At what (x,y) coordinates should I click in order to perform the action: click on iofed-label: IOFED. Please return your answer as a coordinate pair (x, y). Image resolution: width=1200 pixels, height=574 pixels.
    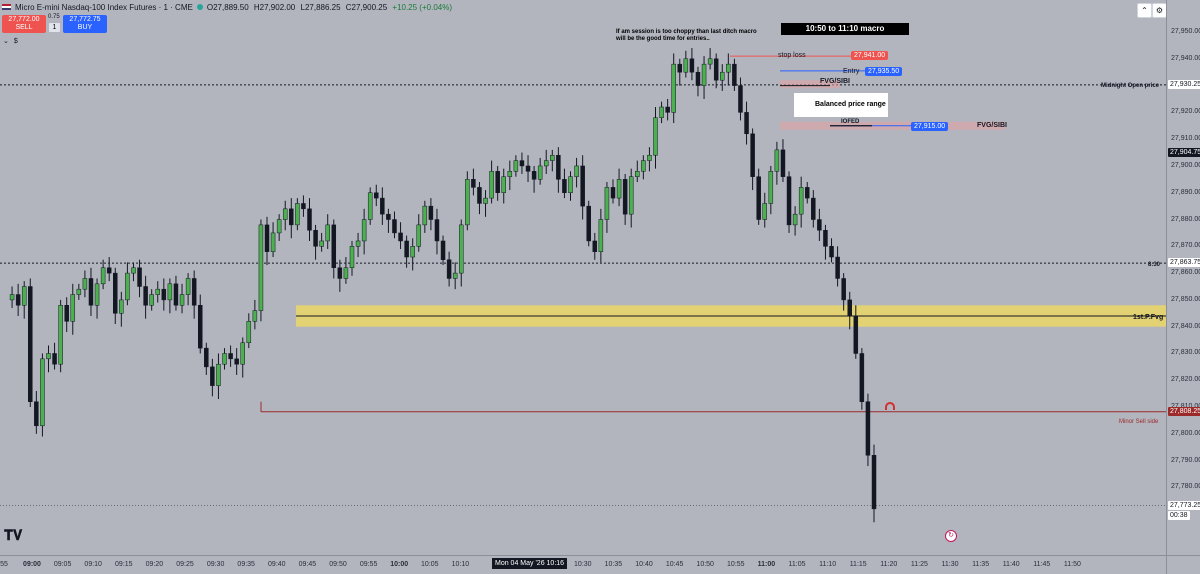
    Looking at the image, I should click on (850, 122).